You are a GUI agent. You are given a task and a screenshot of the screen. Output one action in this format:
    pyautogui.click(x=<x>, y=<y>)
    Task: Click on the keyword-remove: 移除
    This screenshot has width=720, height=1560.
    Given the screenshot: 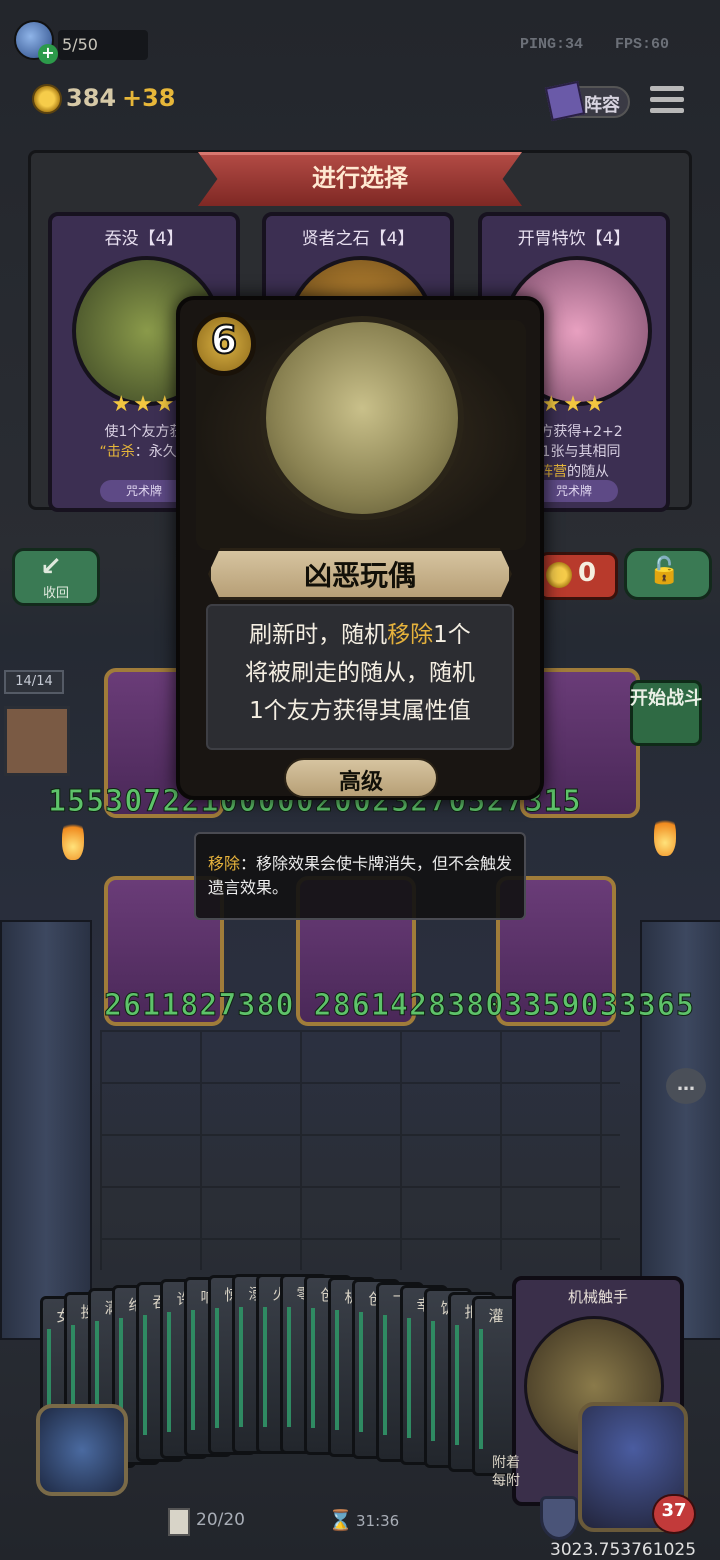 What is the action you would take?
    pyautogui.click(x=410, y=635)
    